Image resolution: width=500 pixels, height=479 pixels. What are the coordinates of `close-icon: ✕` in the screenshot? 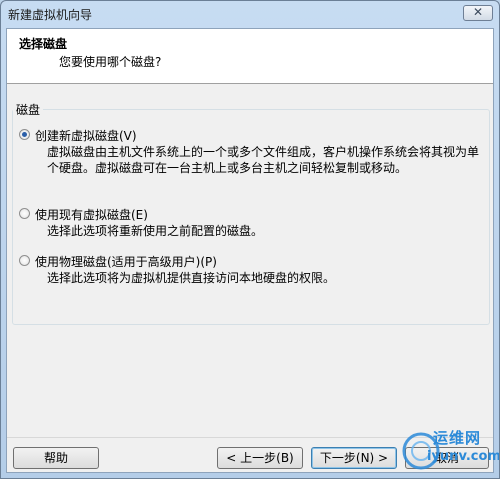 It's located at (478, 12).